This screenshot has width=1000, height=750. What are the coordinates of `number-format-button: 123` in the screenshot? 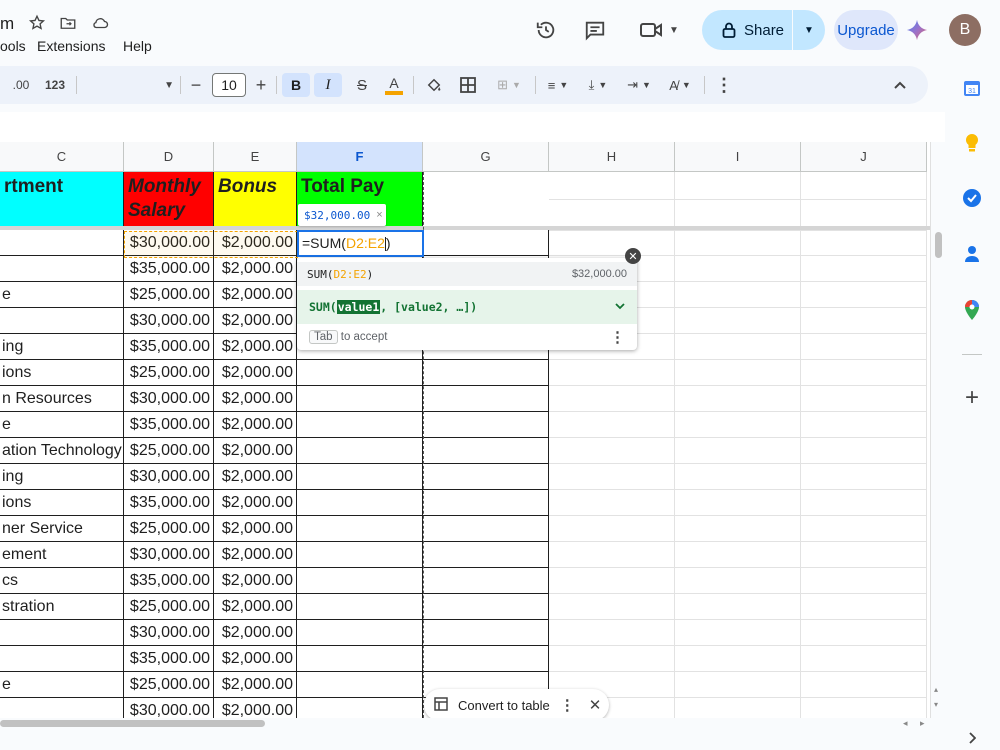 It's located at (55, 85).